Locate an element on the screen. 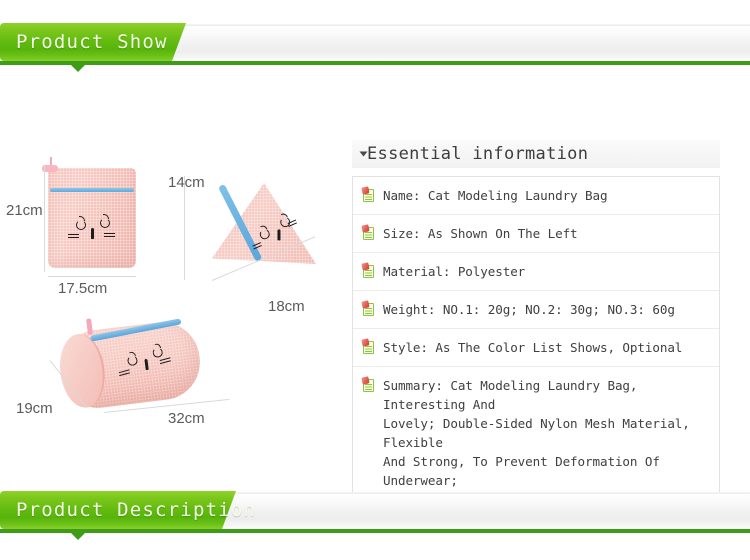 This screenshot has height=560, width=750. info-row-text: Size: As Shown On The Left is located at coordinates (480, 233).